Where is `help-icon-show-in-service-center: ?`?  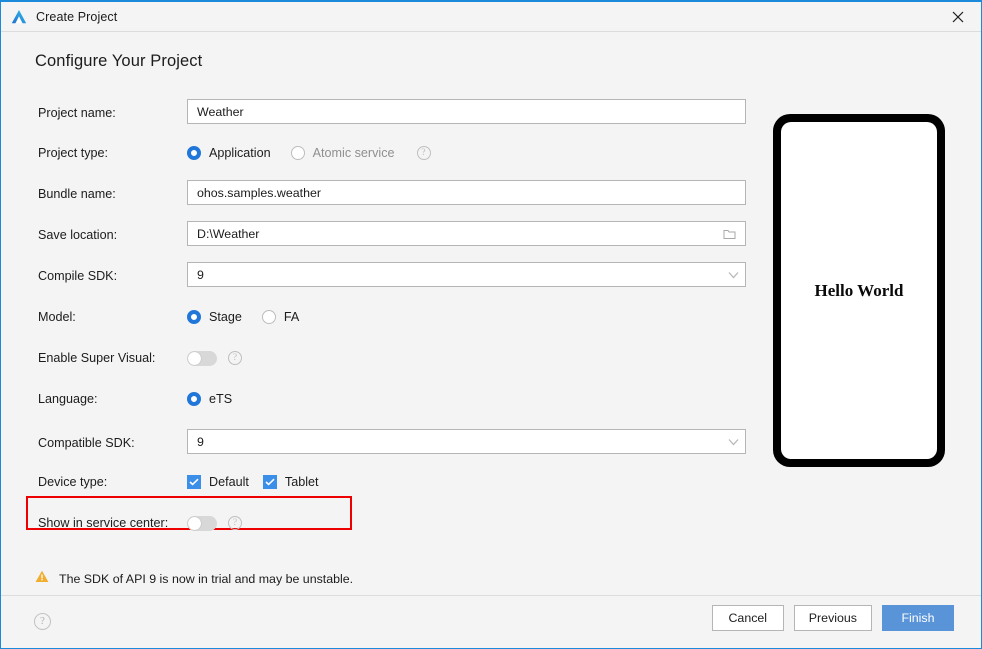 help-icon-show-in-service-center: ? is located at coordinates (235, 523).